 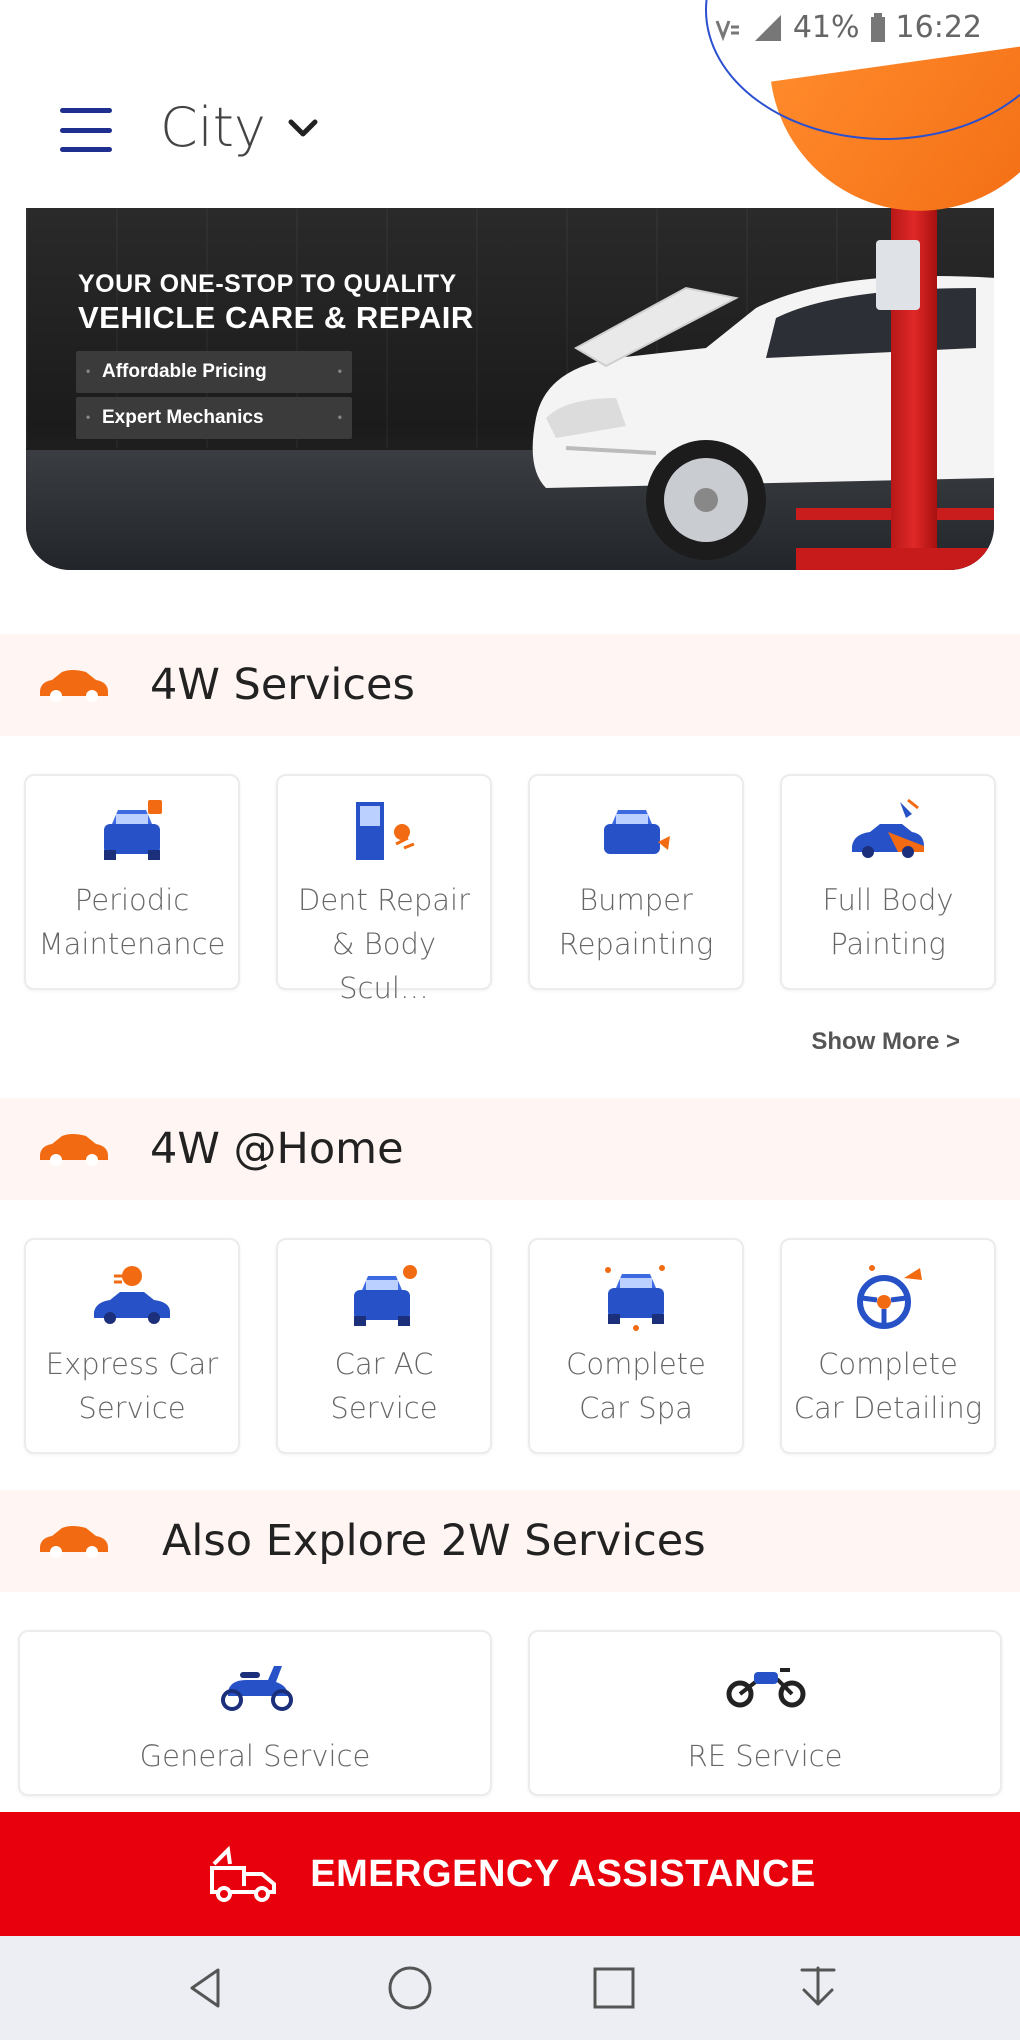 What do you see at coordinates (510, 1149) in the screenshot?
I see `section-header-4w-home: 4W @Home` at bounding box center [510, 1149].